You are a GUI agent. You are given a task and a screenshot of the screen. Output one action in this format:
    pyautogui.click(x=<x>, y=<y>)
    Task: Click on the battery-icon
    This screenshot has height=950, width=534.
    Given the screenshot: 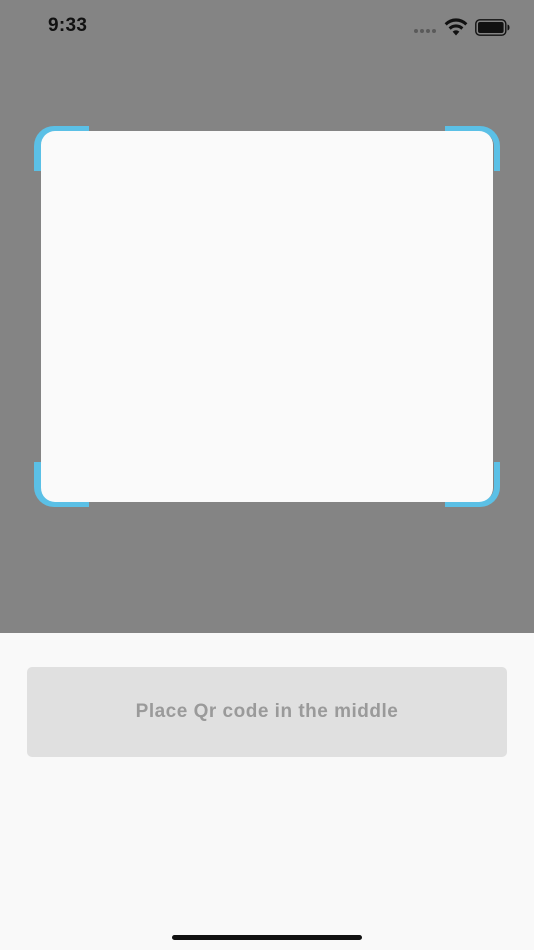 What is the action you would take?
    pyautogui.click(x=492, y=27)
    